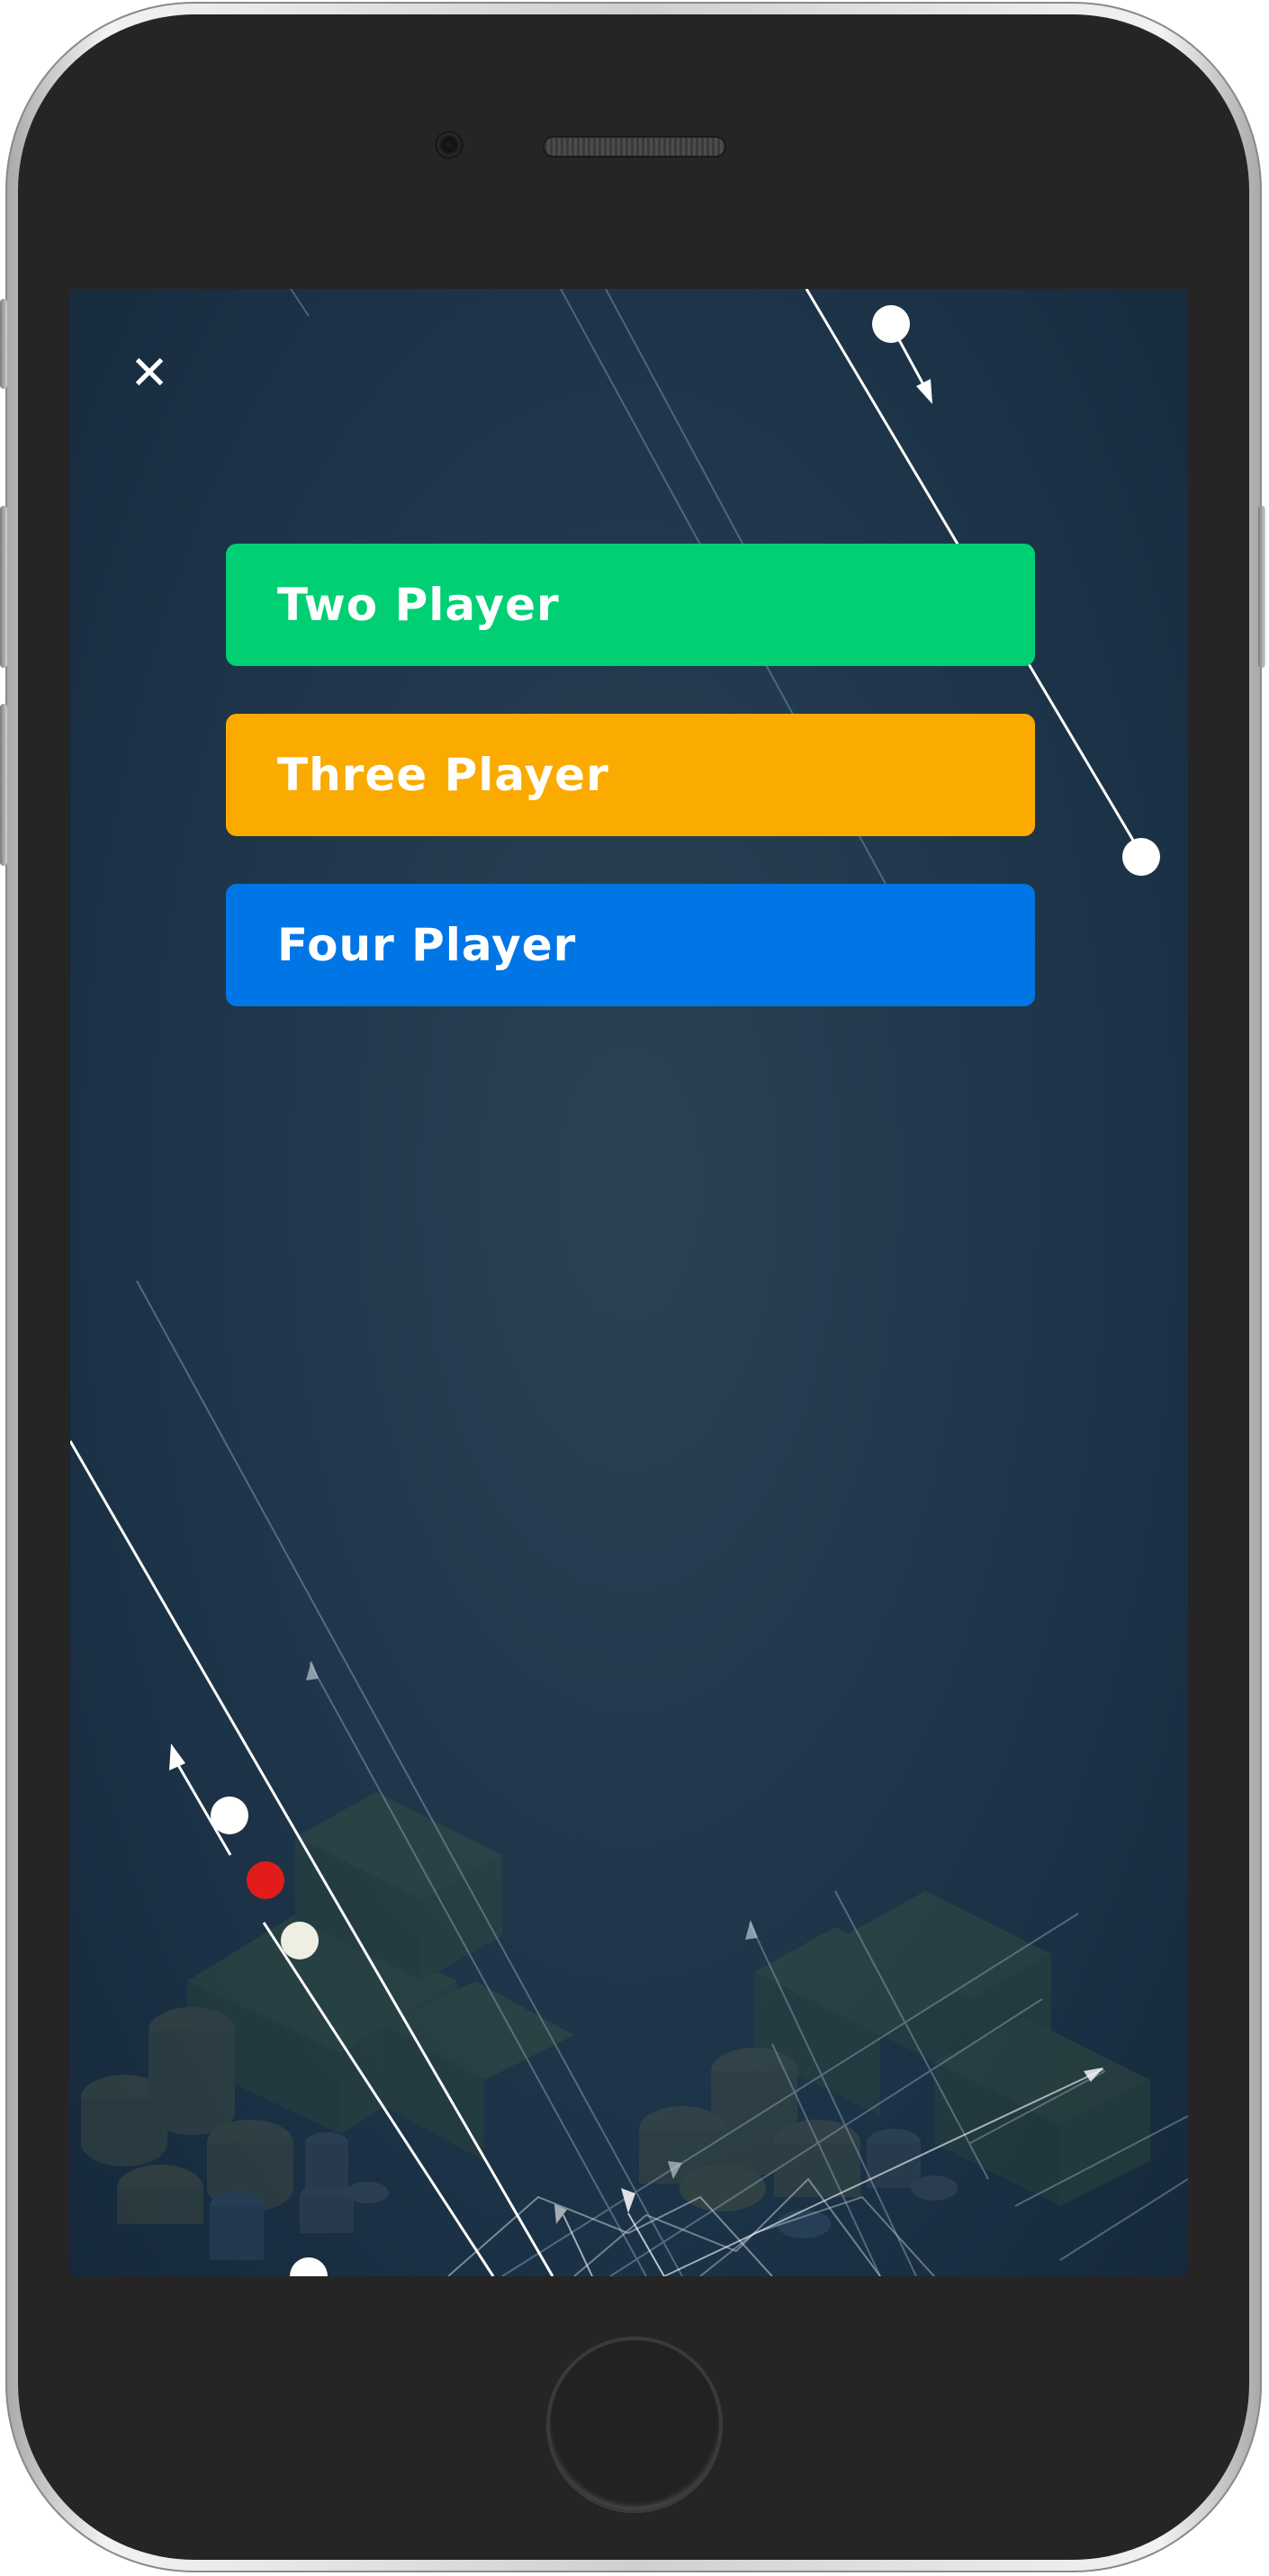 This screenshot has height=2576, width=1269. I want to click on volume-down-button, so click(4, 785).